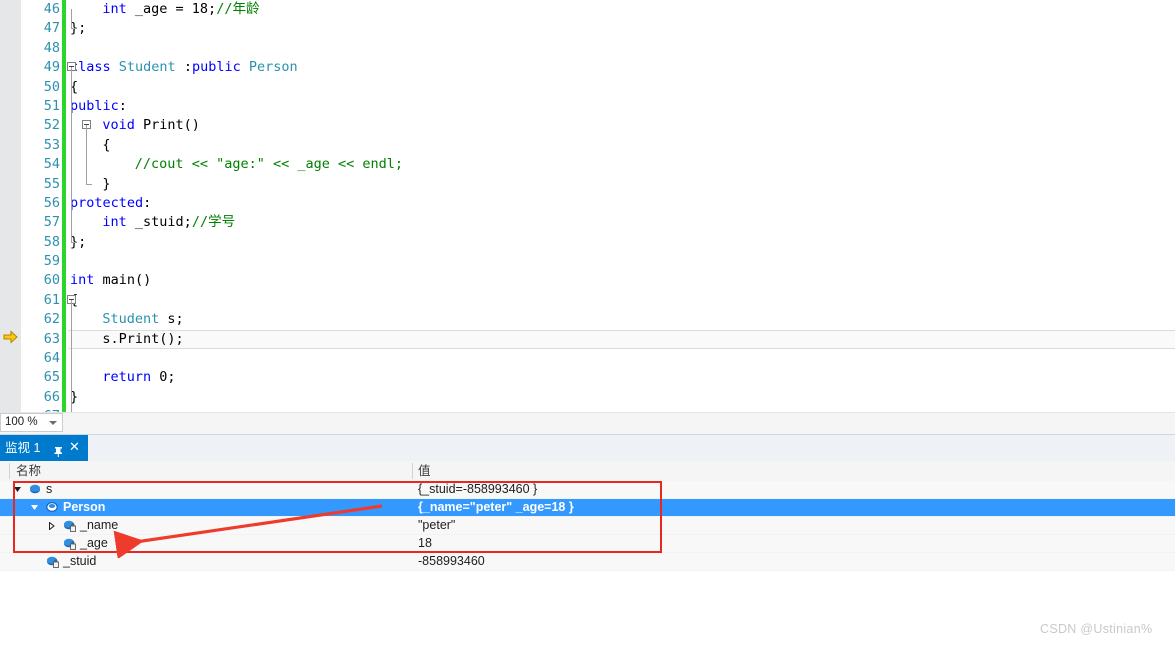  Describe the element at coordinates (51, 280) in the screenshot. I see `line-number: 60` at that location.